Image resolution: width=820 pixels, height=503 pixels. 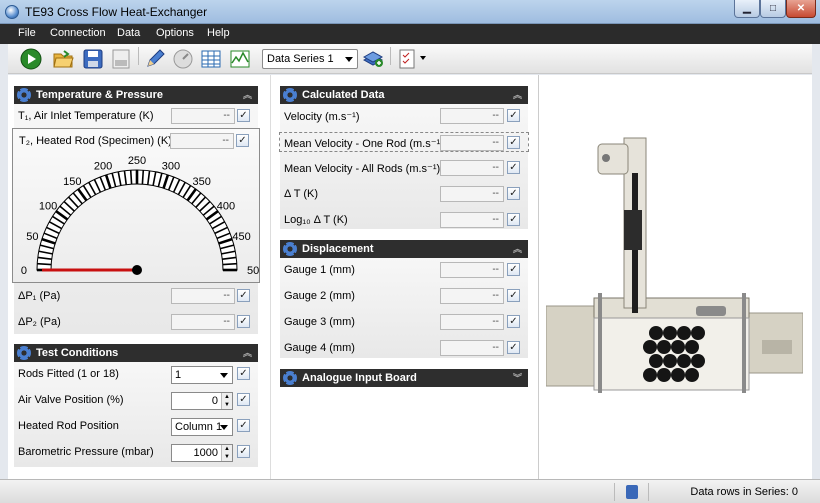 I want to click on test-panel-title: Test Conditions, so click(x=77, y=353).